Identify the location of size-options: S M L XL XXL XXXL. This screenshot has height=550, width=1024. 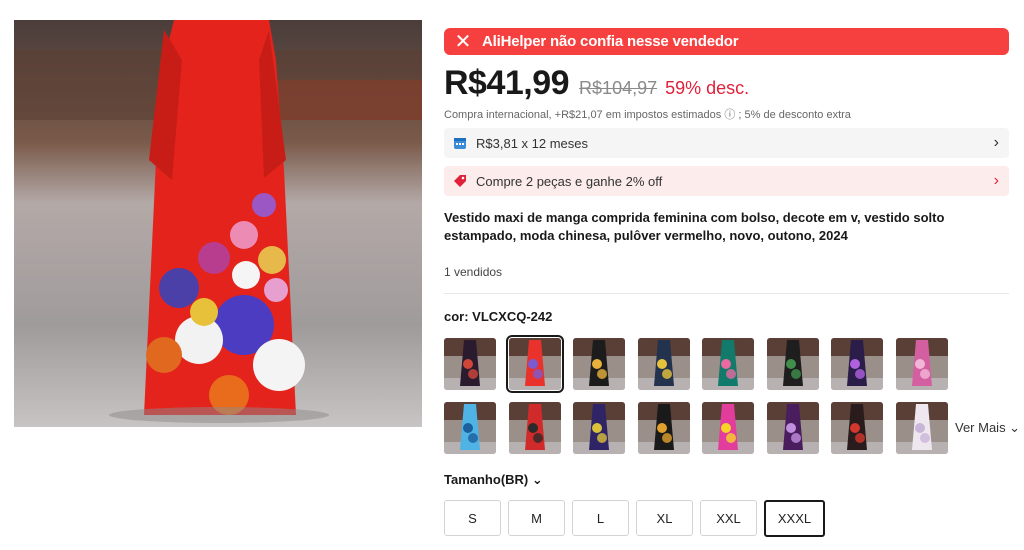
(638, 518).